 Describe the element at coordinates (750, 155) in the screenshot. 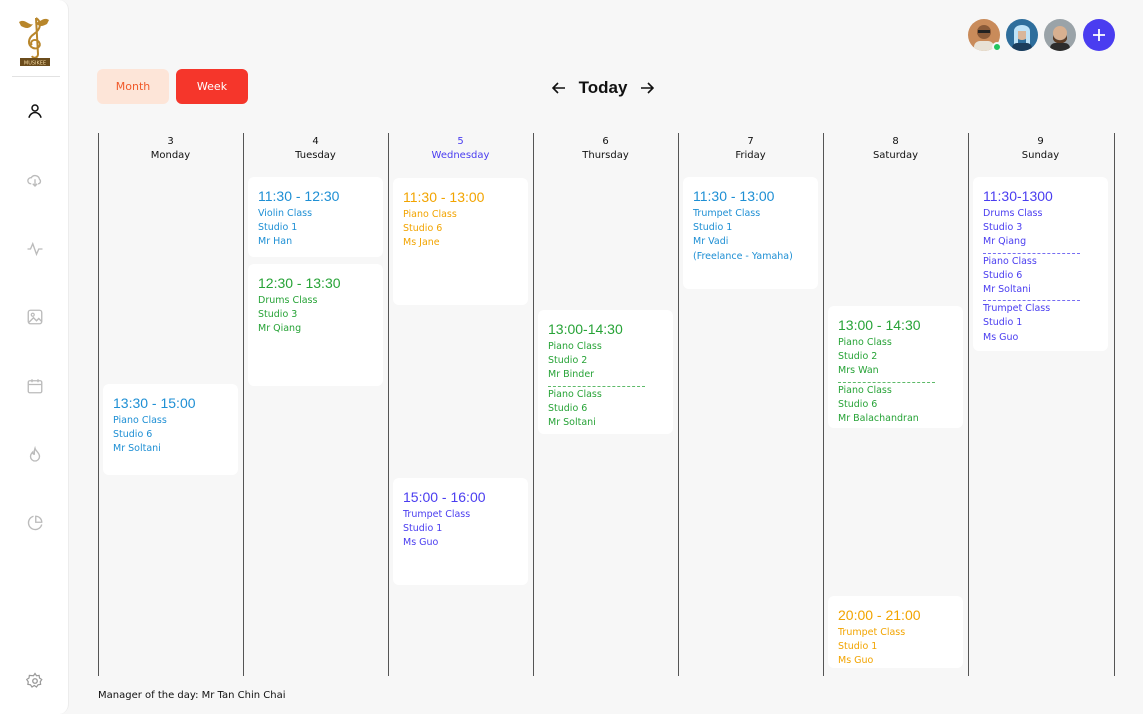

I see `day-name: Friday` at that location.